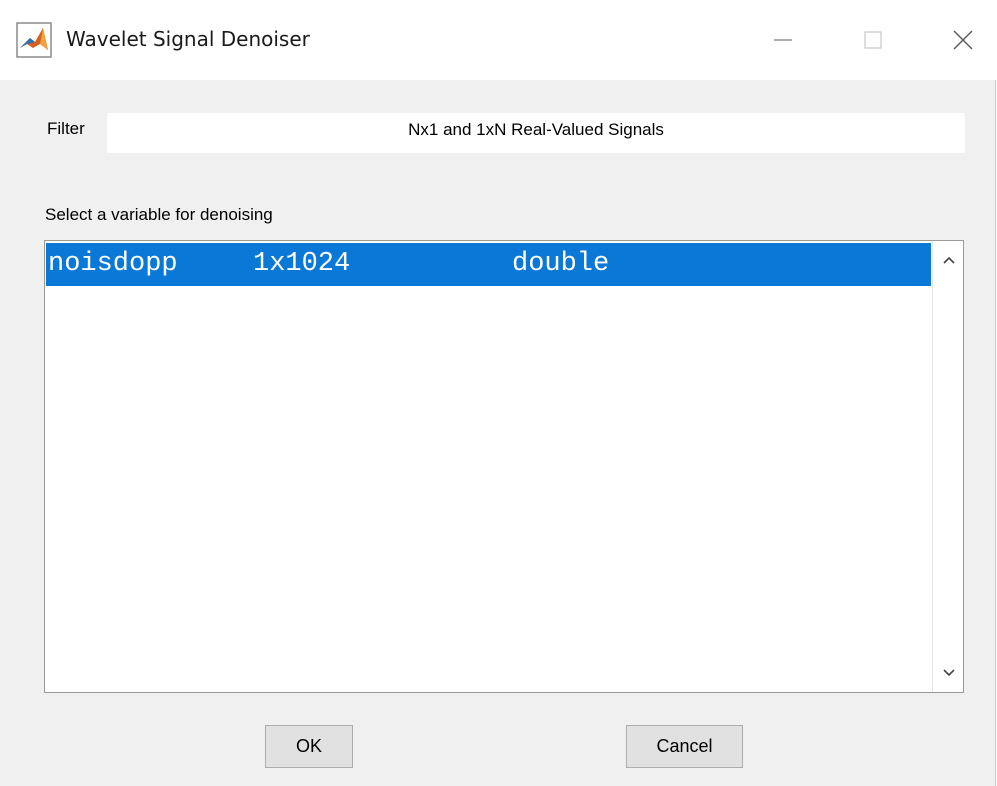  Describe the element at coordinates (113, 264) in the screenshot. I see `variable-name: noisdopp` at that location.